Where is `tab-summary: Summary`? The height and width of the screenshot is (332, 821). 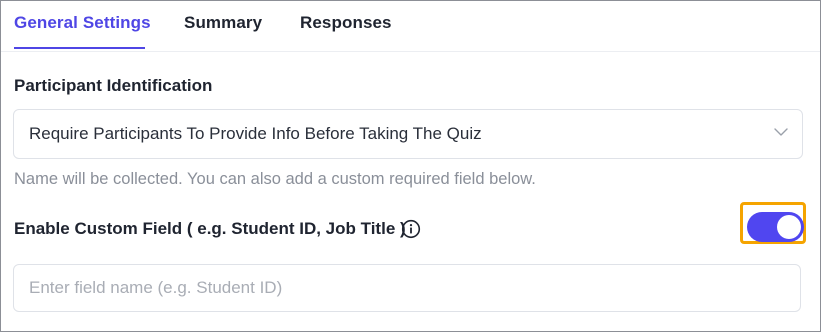 tab-summary: Summary is located at coordinates (223, 23).